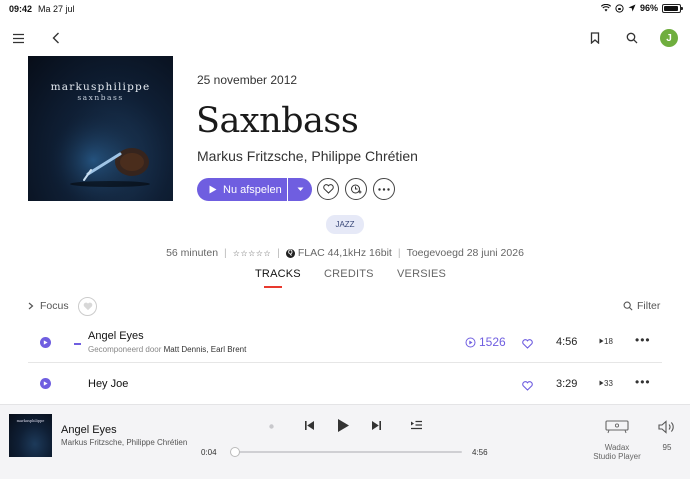 This screenshot has height=479, width=690. I want to click on active-tab-indicator, so click(273, 287).